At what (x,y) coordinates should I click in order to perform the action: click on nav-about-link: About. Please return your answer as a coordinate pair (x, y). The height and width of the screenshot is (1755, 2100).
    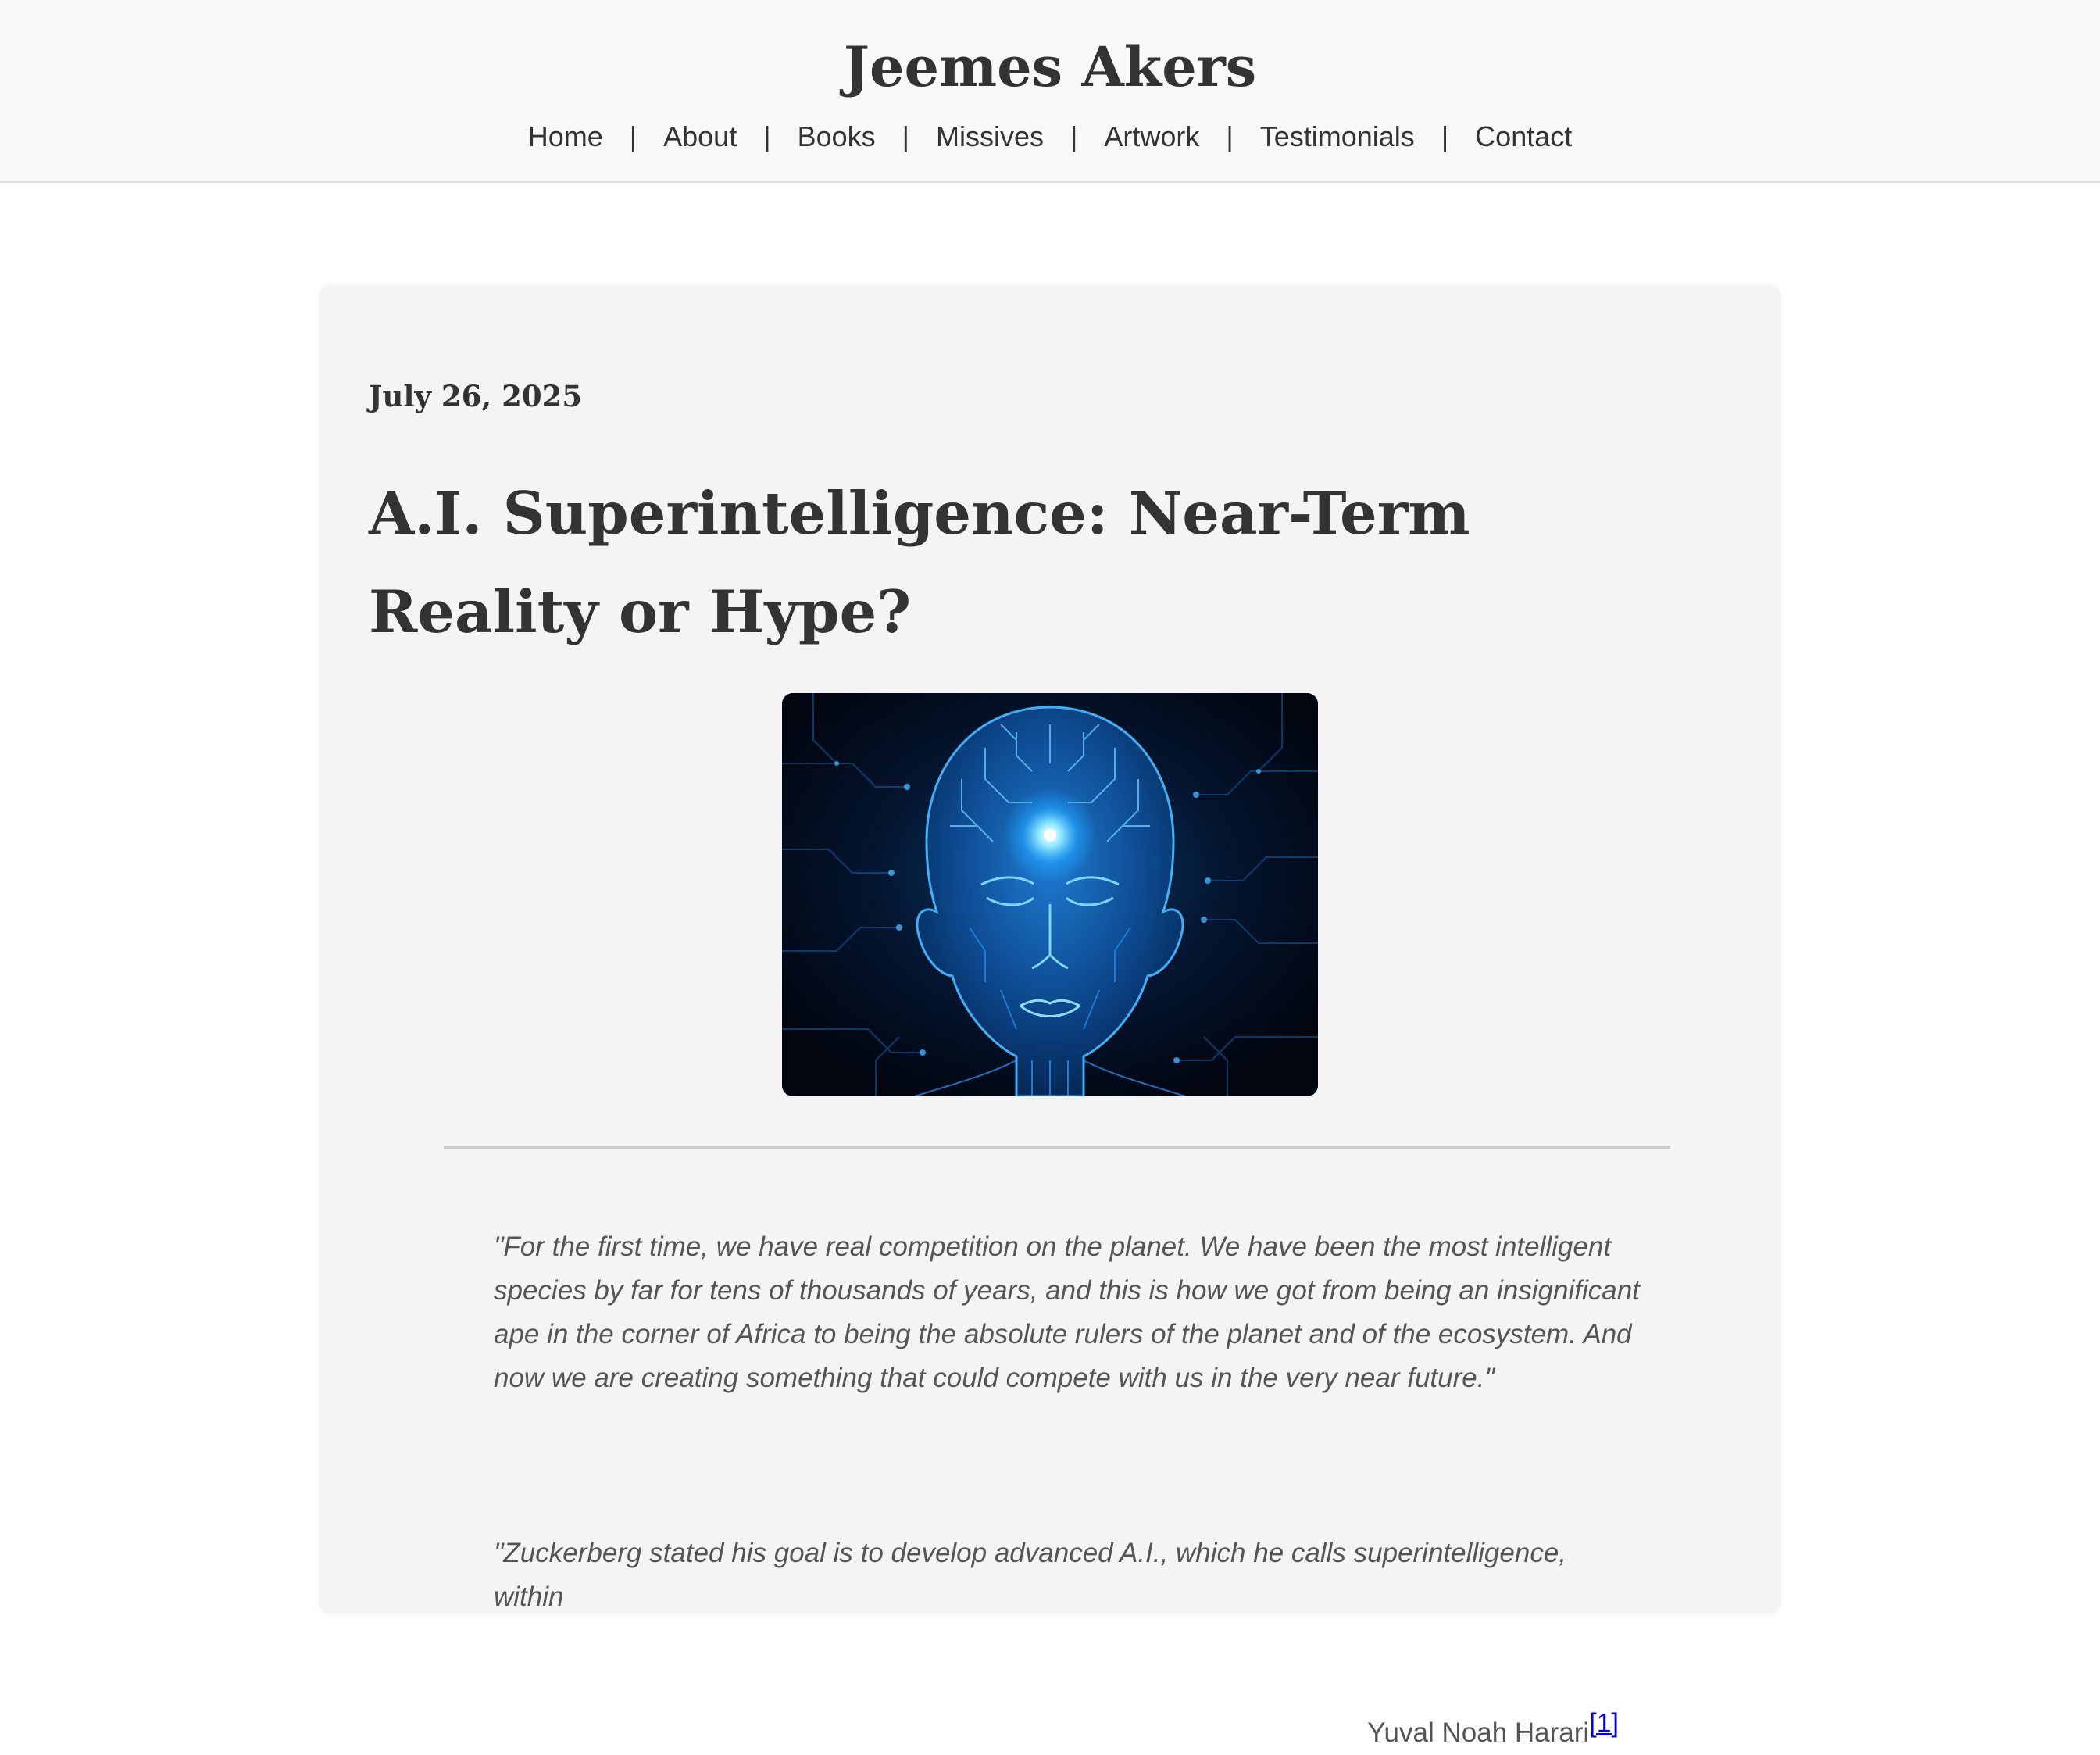
    Looking at the image, I should click on (700, 136).